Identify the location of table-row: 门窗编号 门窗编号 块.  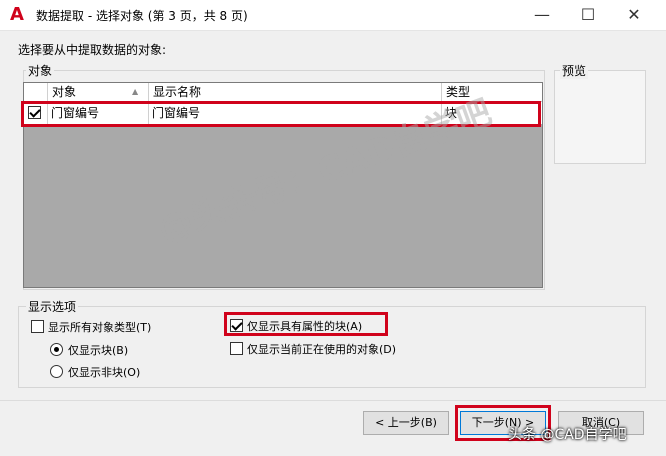
(283, 113).